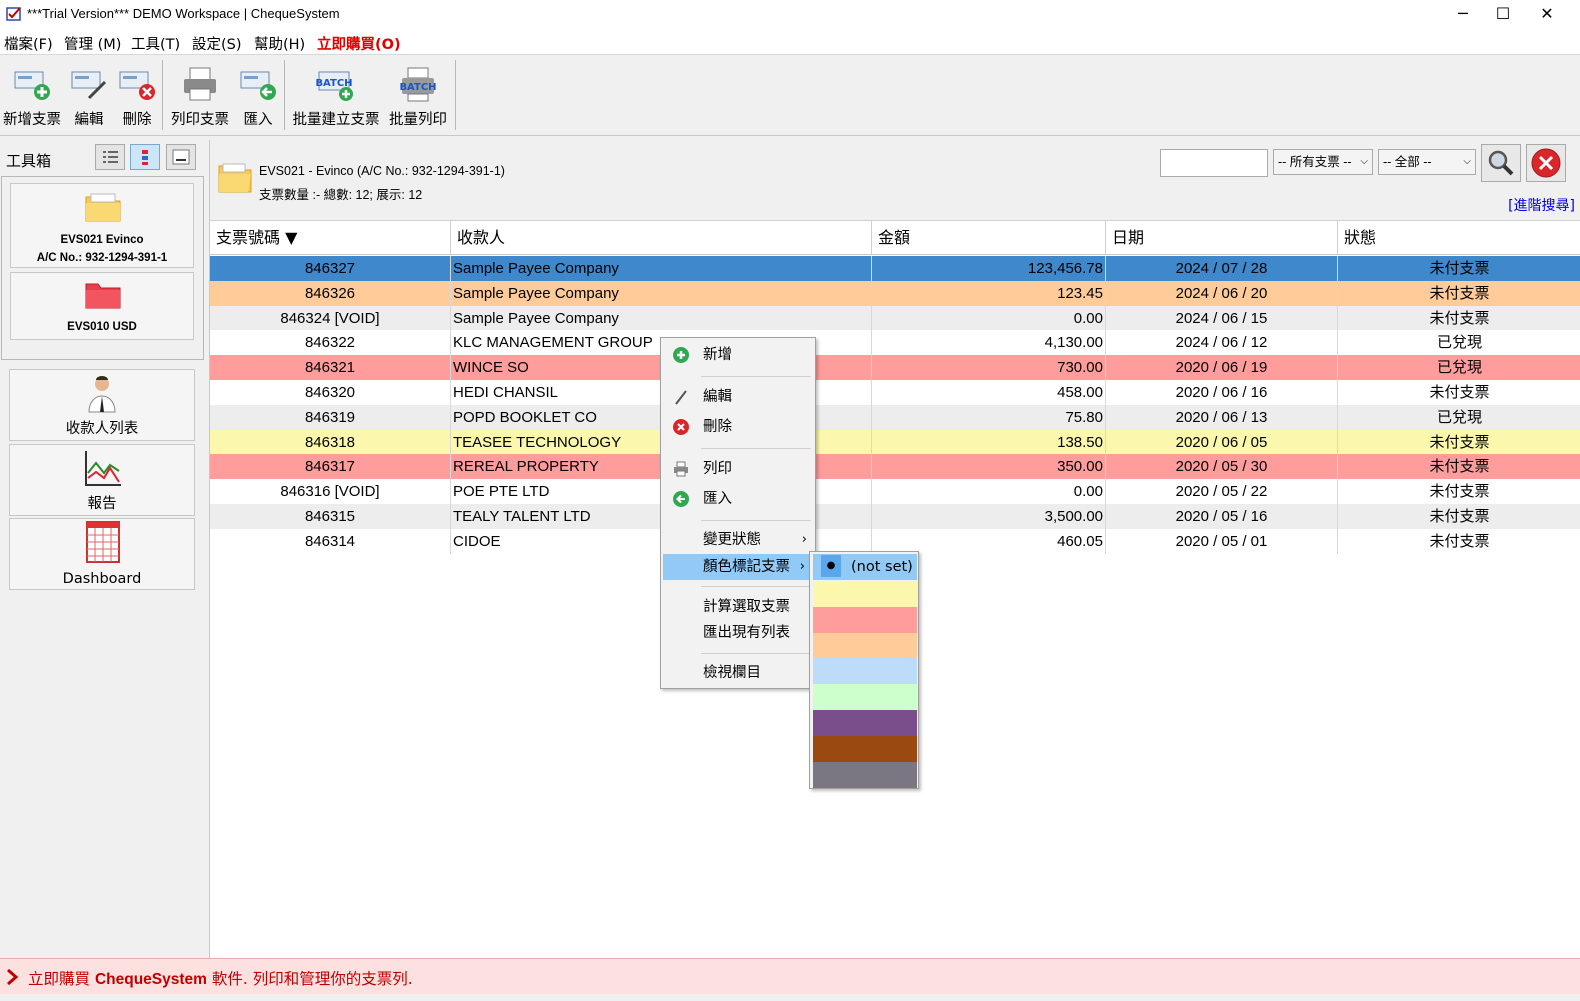 This screenshot has height=1001, width=1580. Describe the element at coordinates (330, 417) in the screenshot. I see `cell-no: 846319` at that location.